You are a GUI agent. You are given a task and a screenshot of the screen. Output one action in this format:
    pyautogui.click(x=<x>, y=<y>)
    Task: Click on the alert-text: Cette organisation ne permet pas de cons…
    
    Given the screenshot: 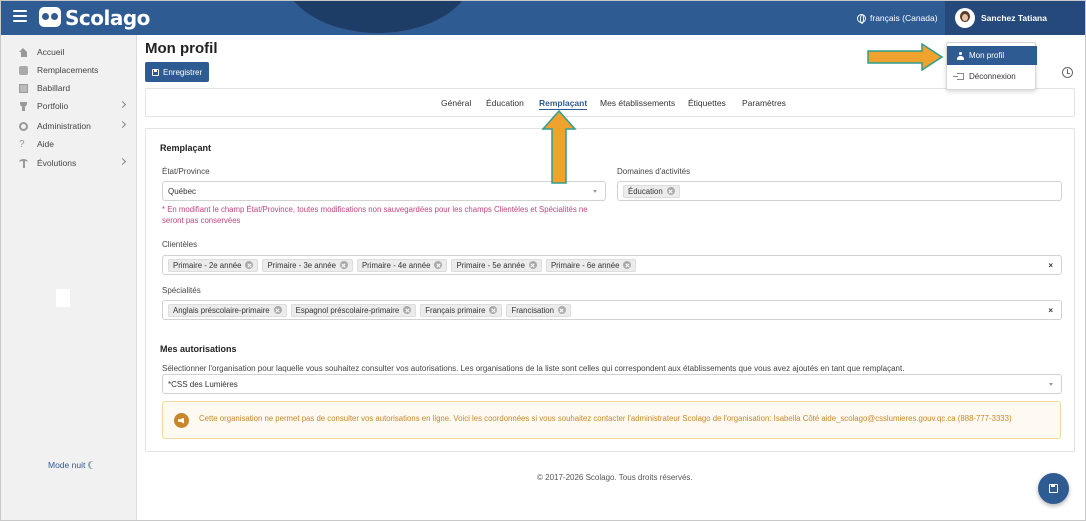 What is the action you would take?
    pyautogui.click(x=605, y=418)
    